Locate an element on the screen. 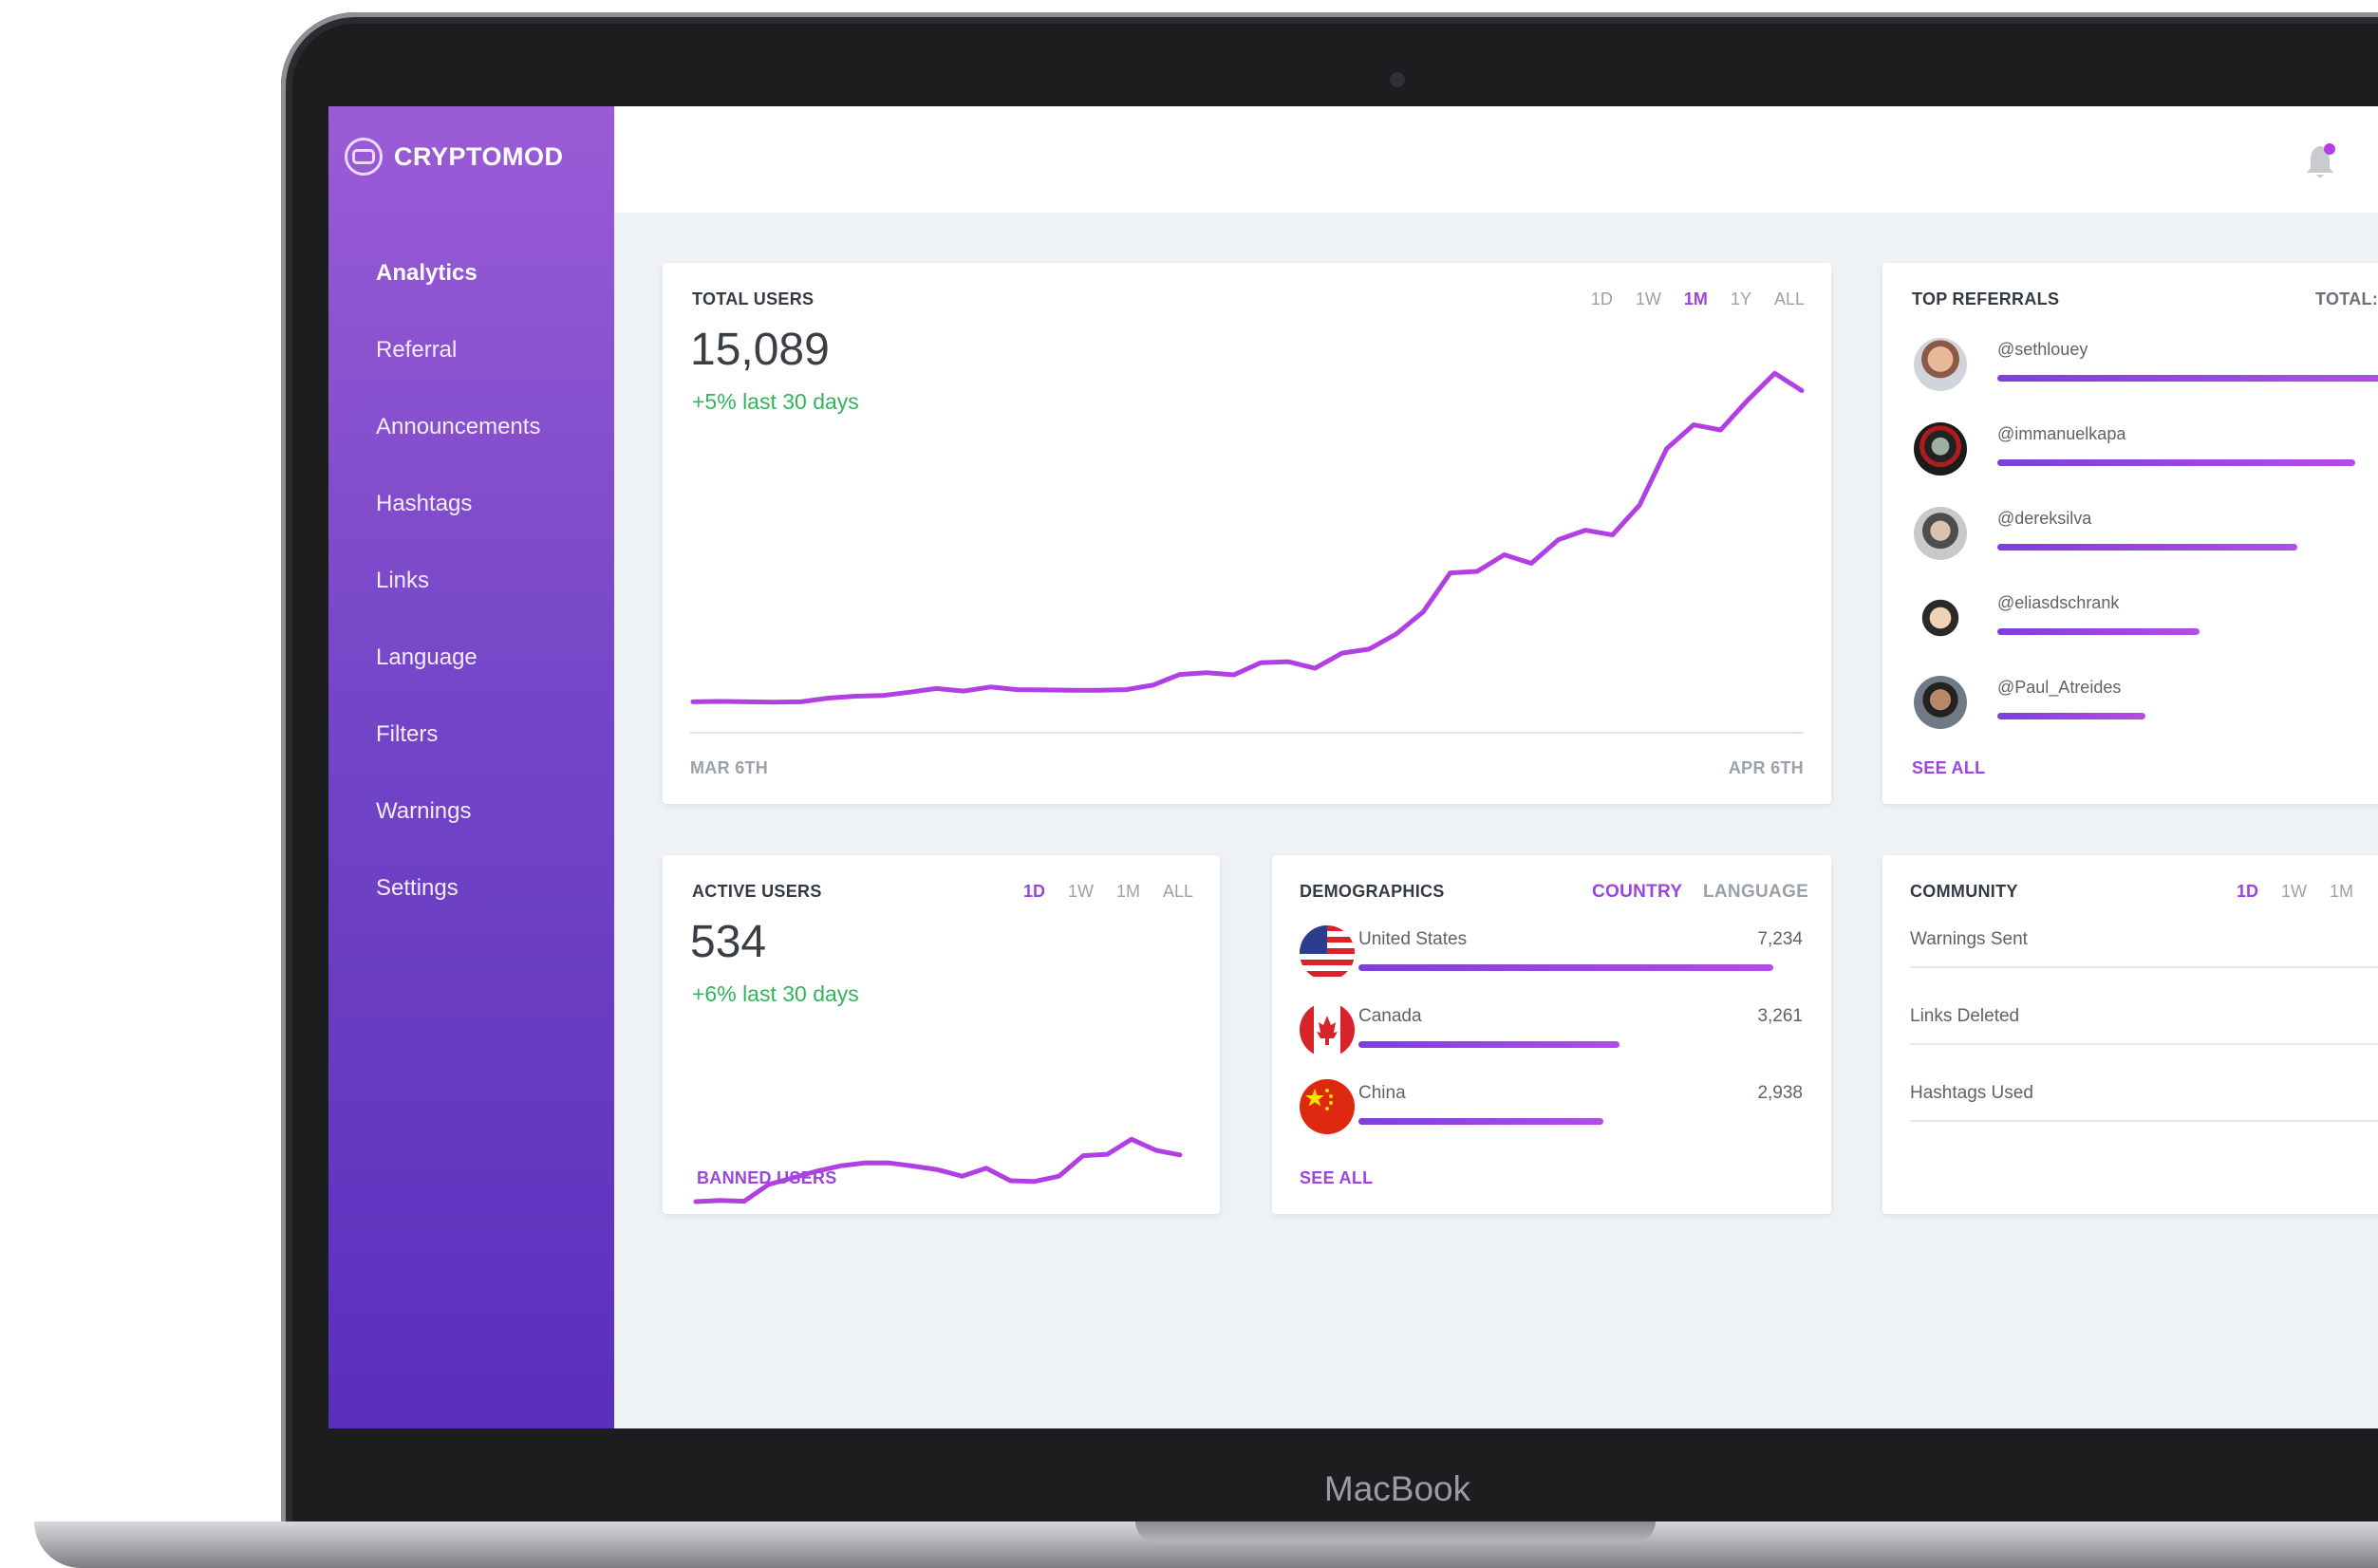  sidebar-item-analytics: Analytics is located at coordinates (458, 294).